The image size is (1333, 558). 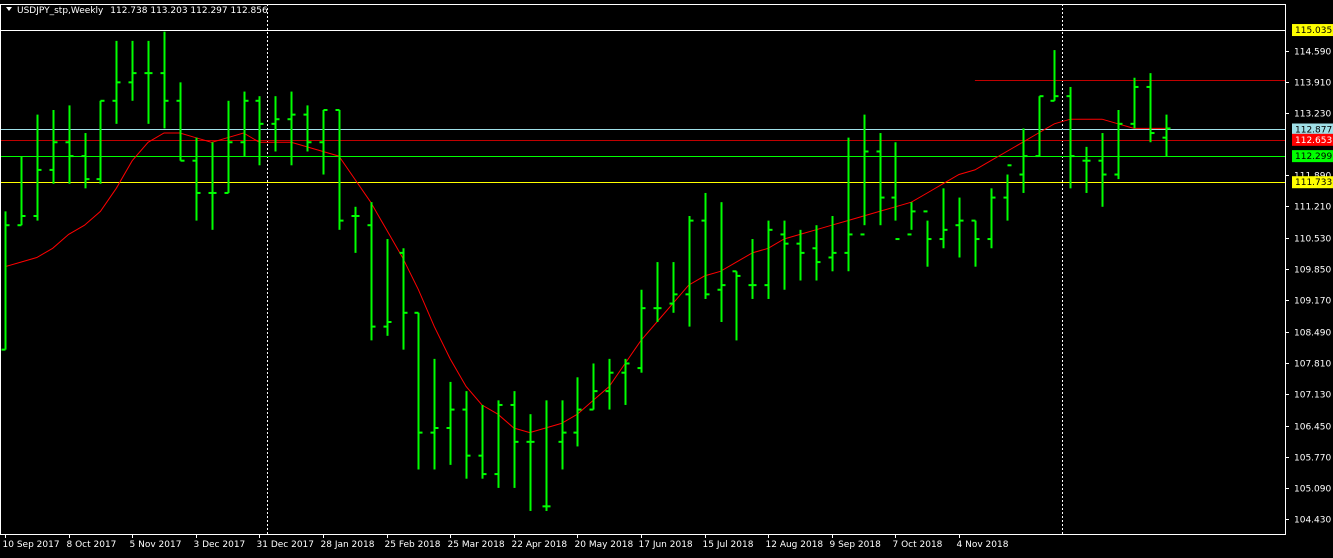 I want to click on date-tick-label: 28 Jan 2018, so click(x=348, y=545).